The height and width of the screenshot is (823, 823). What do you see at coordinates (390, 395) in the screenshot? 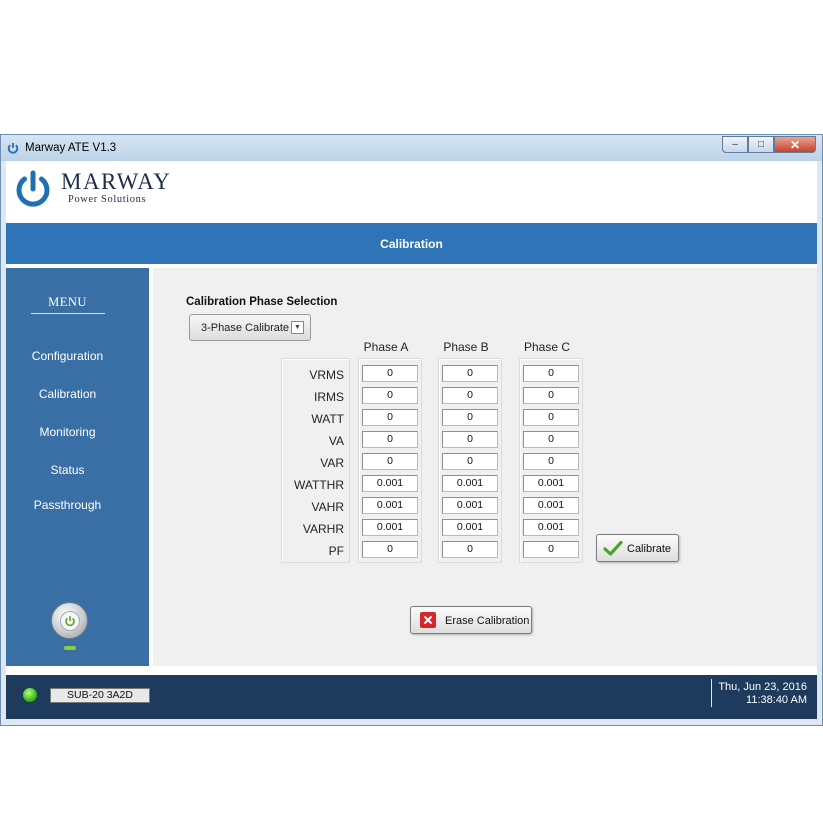
I see `phase-a-irms-field: 0` at bounding box center [390, 395].